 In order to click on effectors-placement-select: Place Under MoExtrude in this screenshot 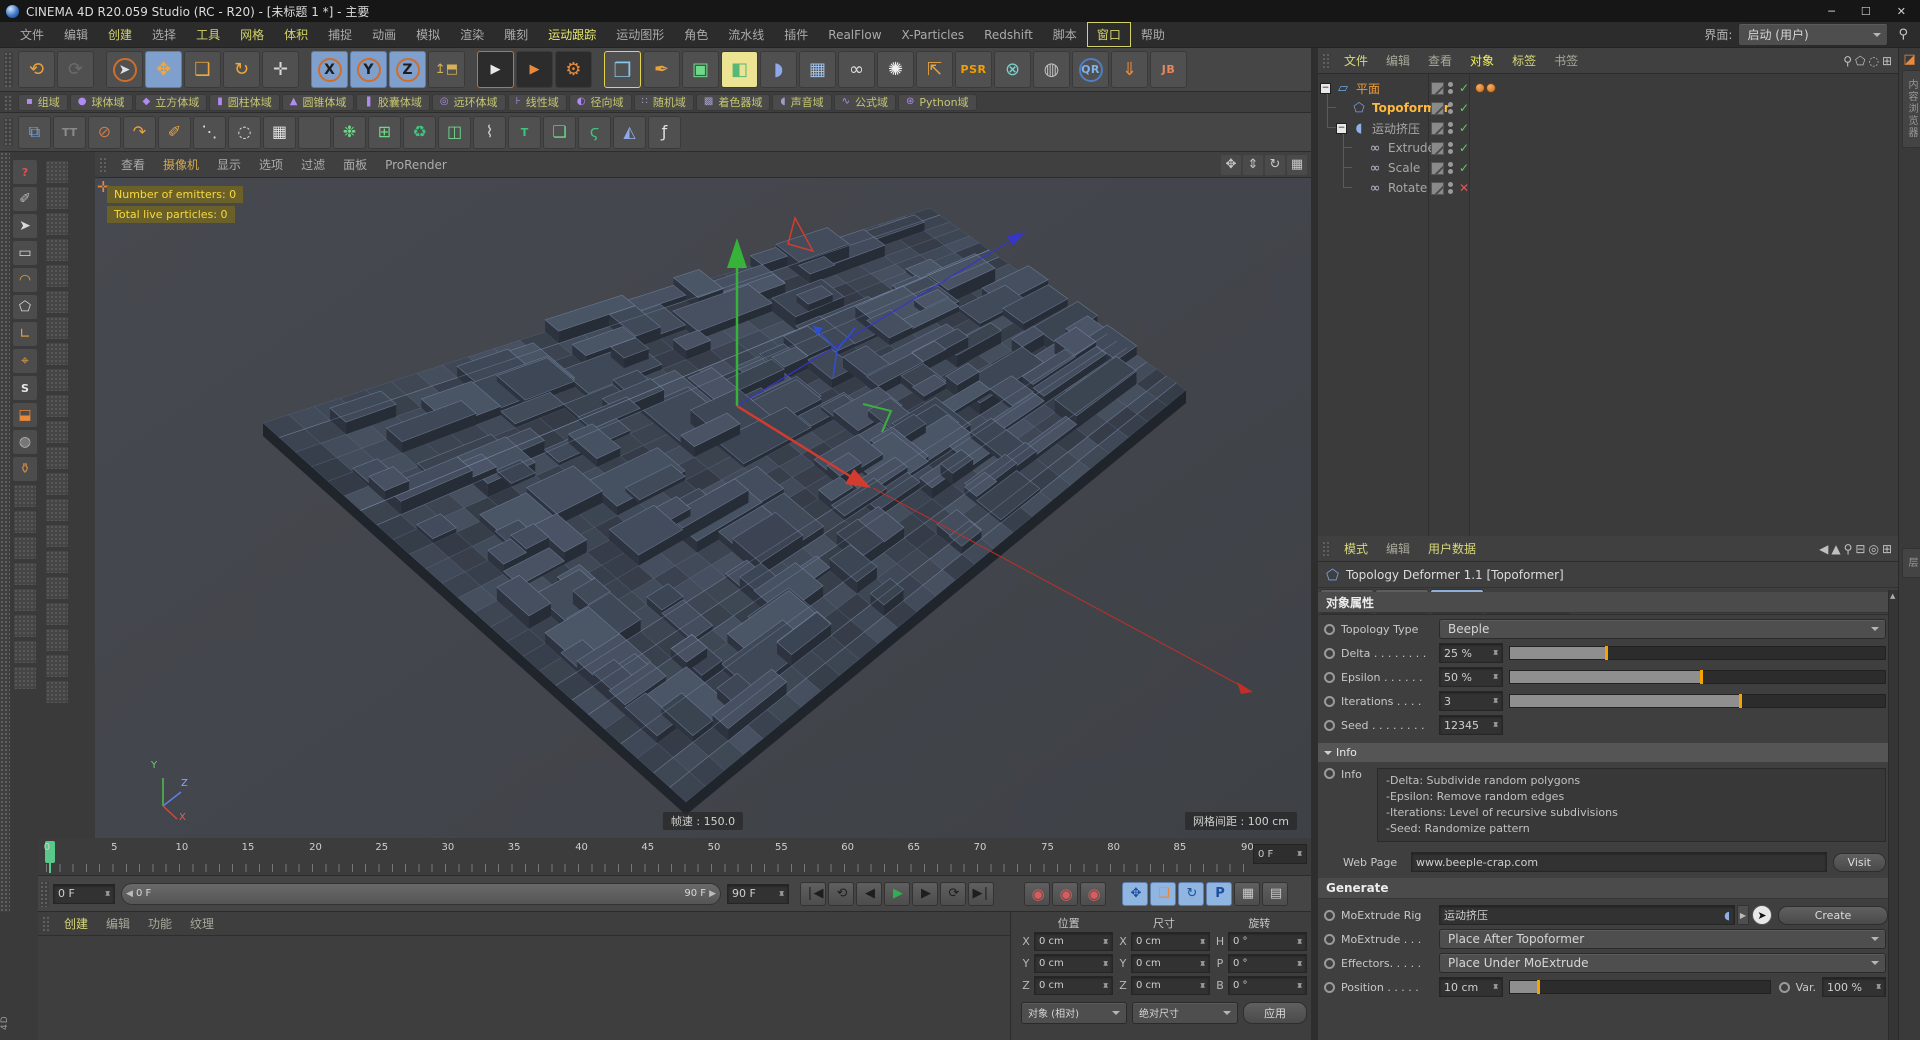, I will do `click(1662, 963)`.